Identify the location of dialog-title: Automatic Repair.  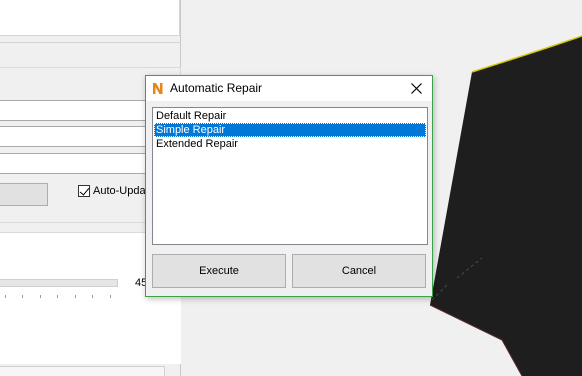
(216, 88).